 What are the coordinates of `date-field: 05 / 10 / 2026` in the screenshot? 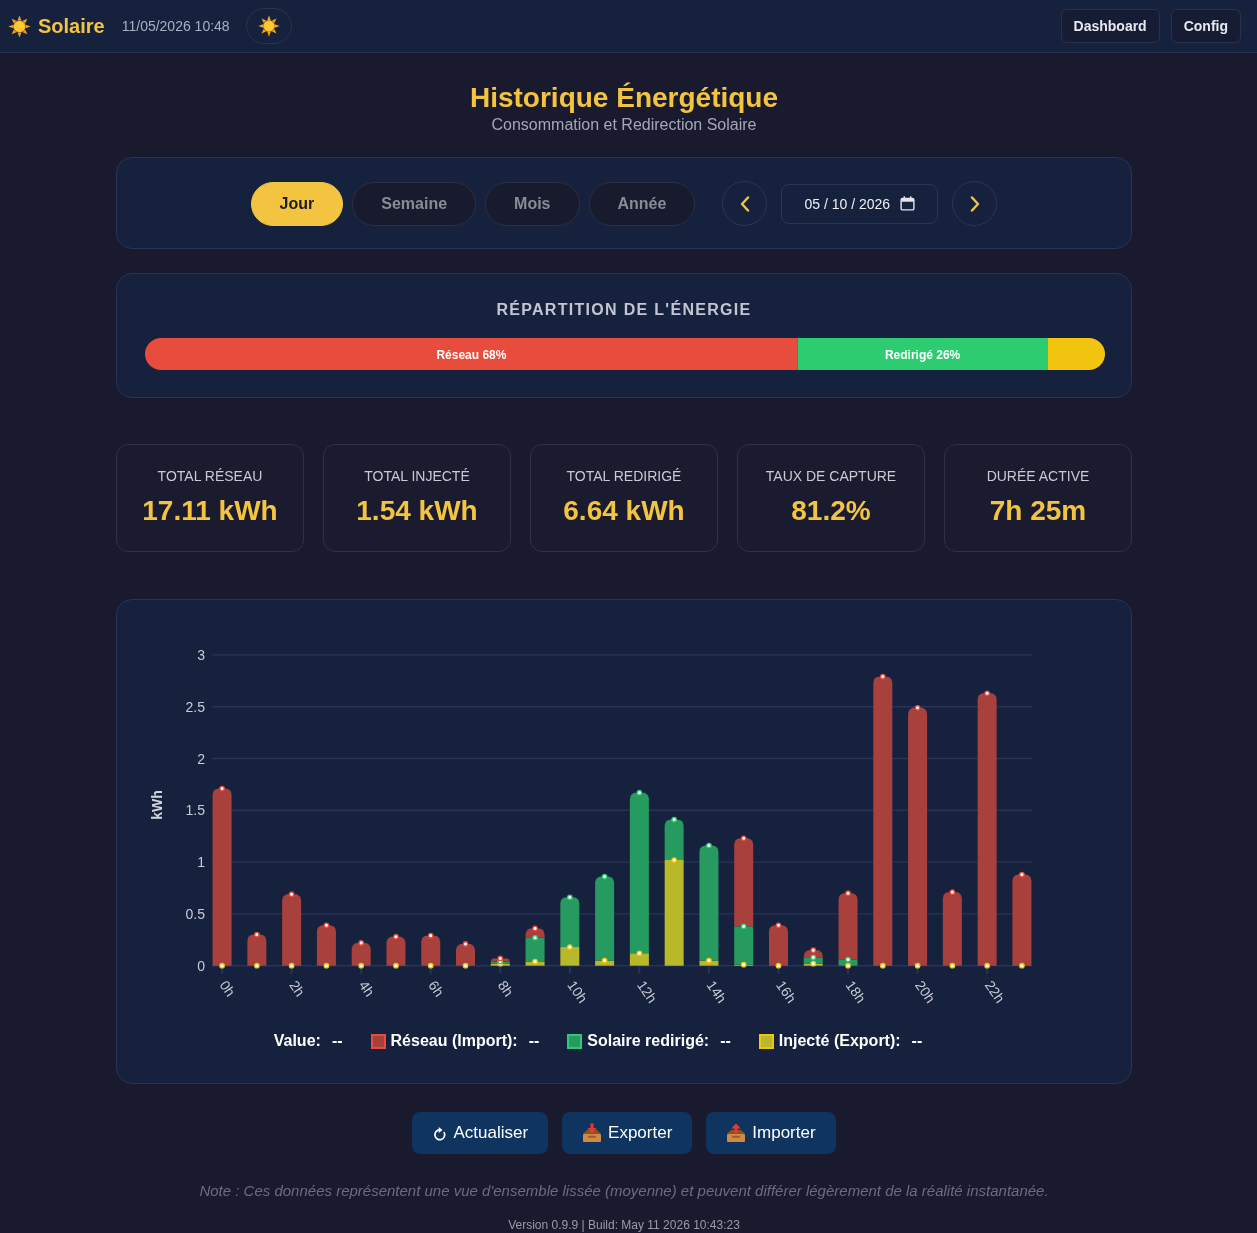 It's located at (860, 203).